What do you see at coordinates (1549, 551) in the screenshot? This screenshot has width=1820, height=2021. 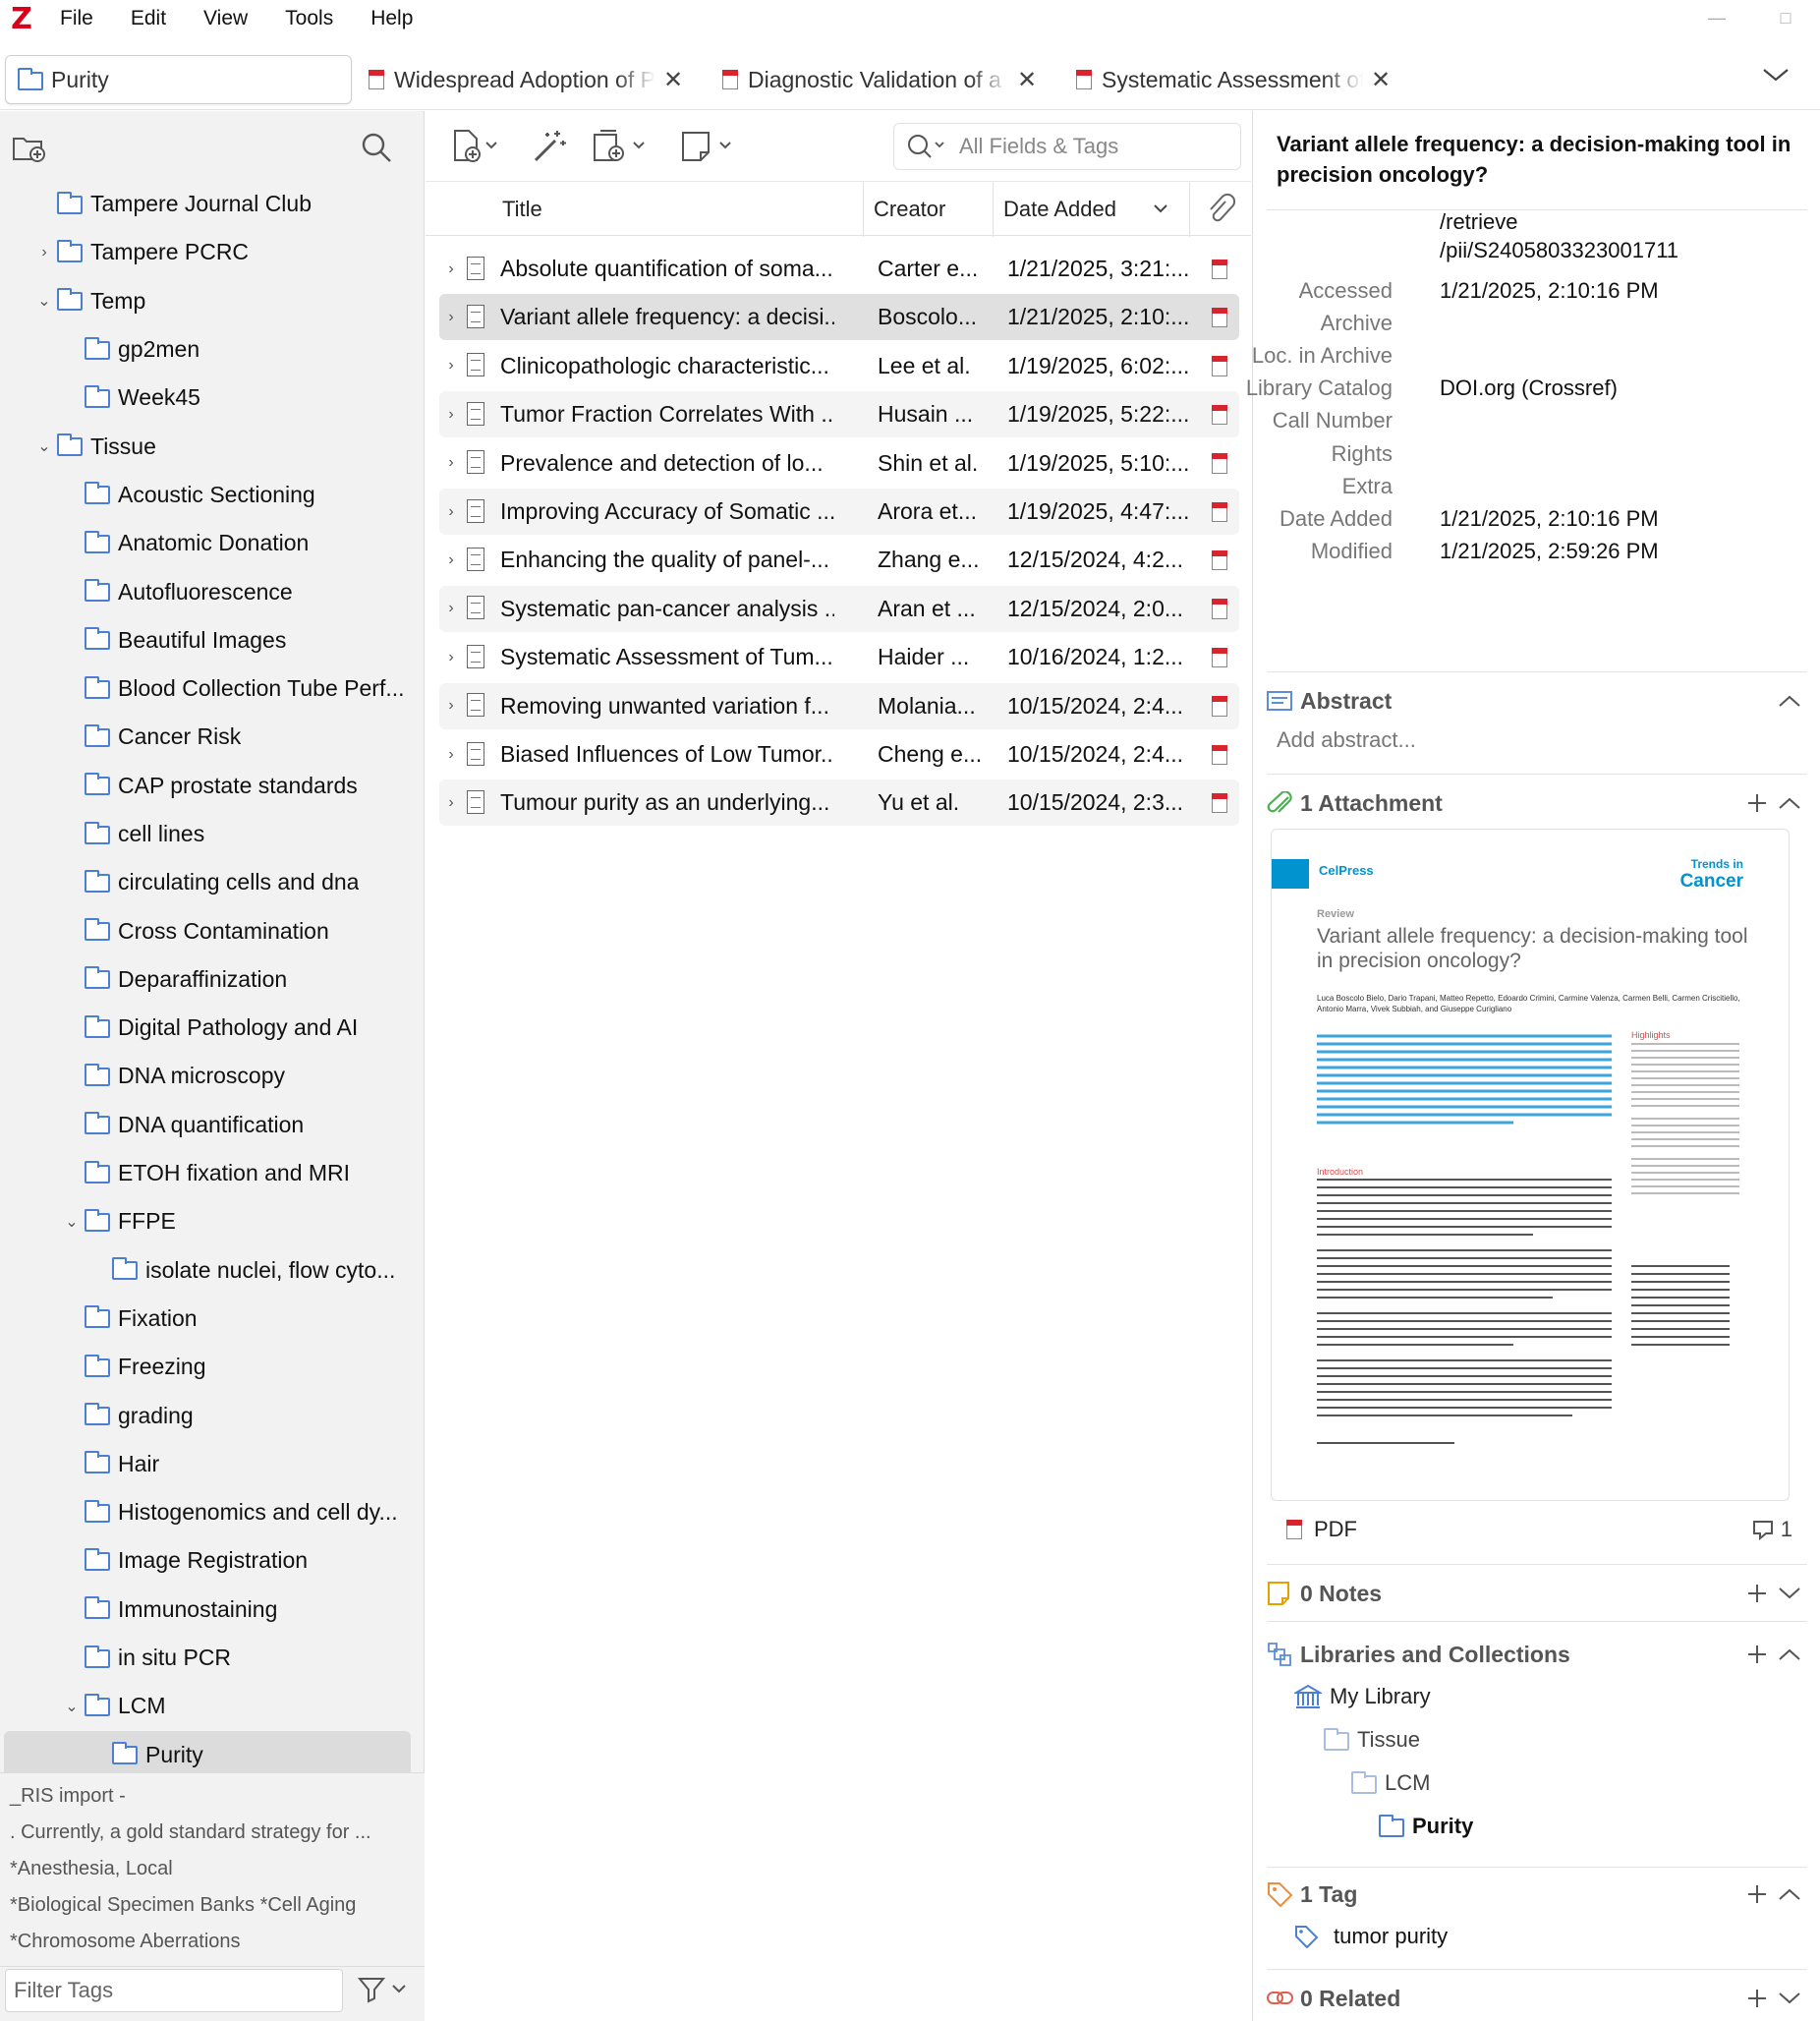 I see `field-value: 1/21/2025, 2:59:26 PM` at bounding box center [1549, 551].